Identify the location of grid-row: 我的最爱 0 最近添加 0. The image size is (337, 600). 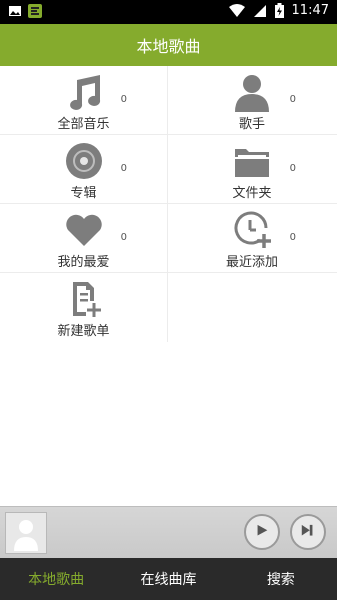
(168, 238).